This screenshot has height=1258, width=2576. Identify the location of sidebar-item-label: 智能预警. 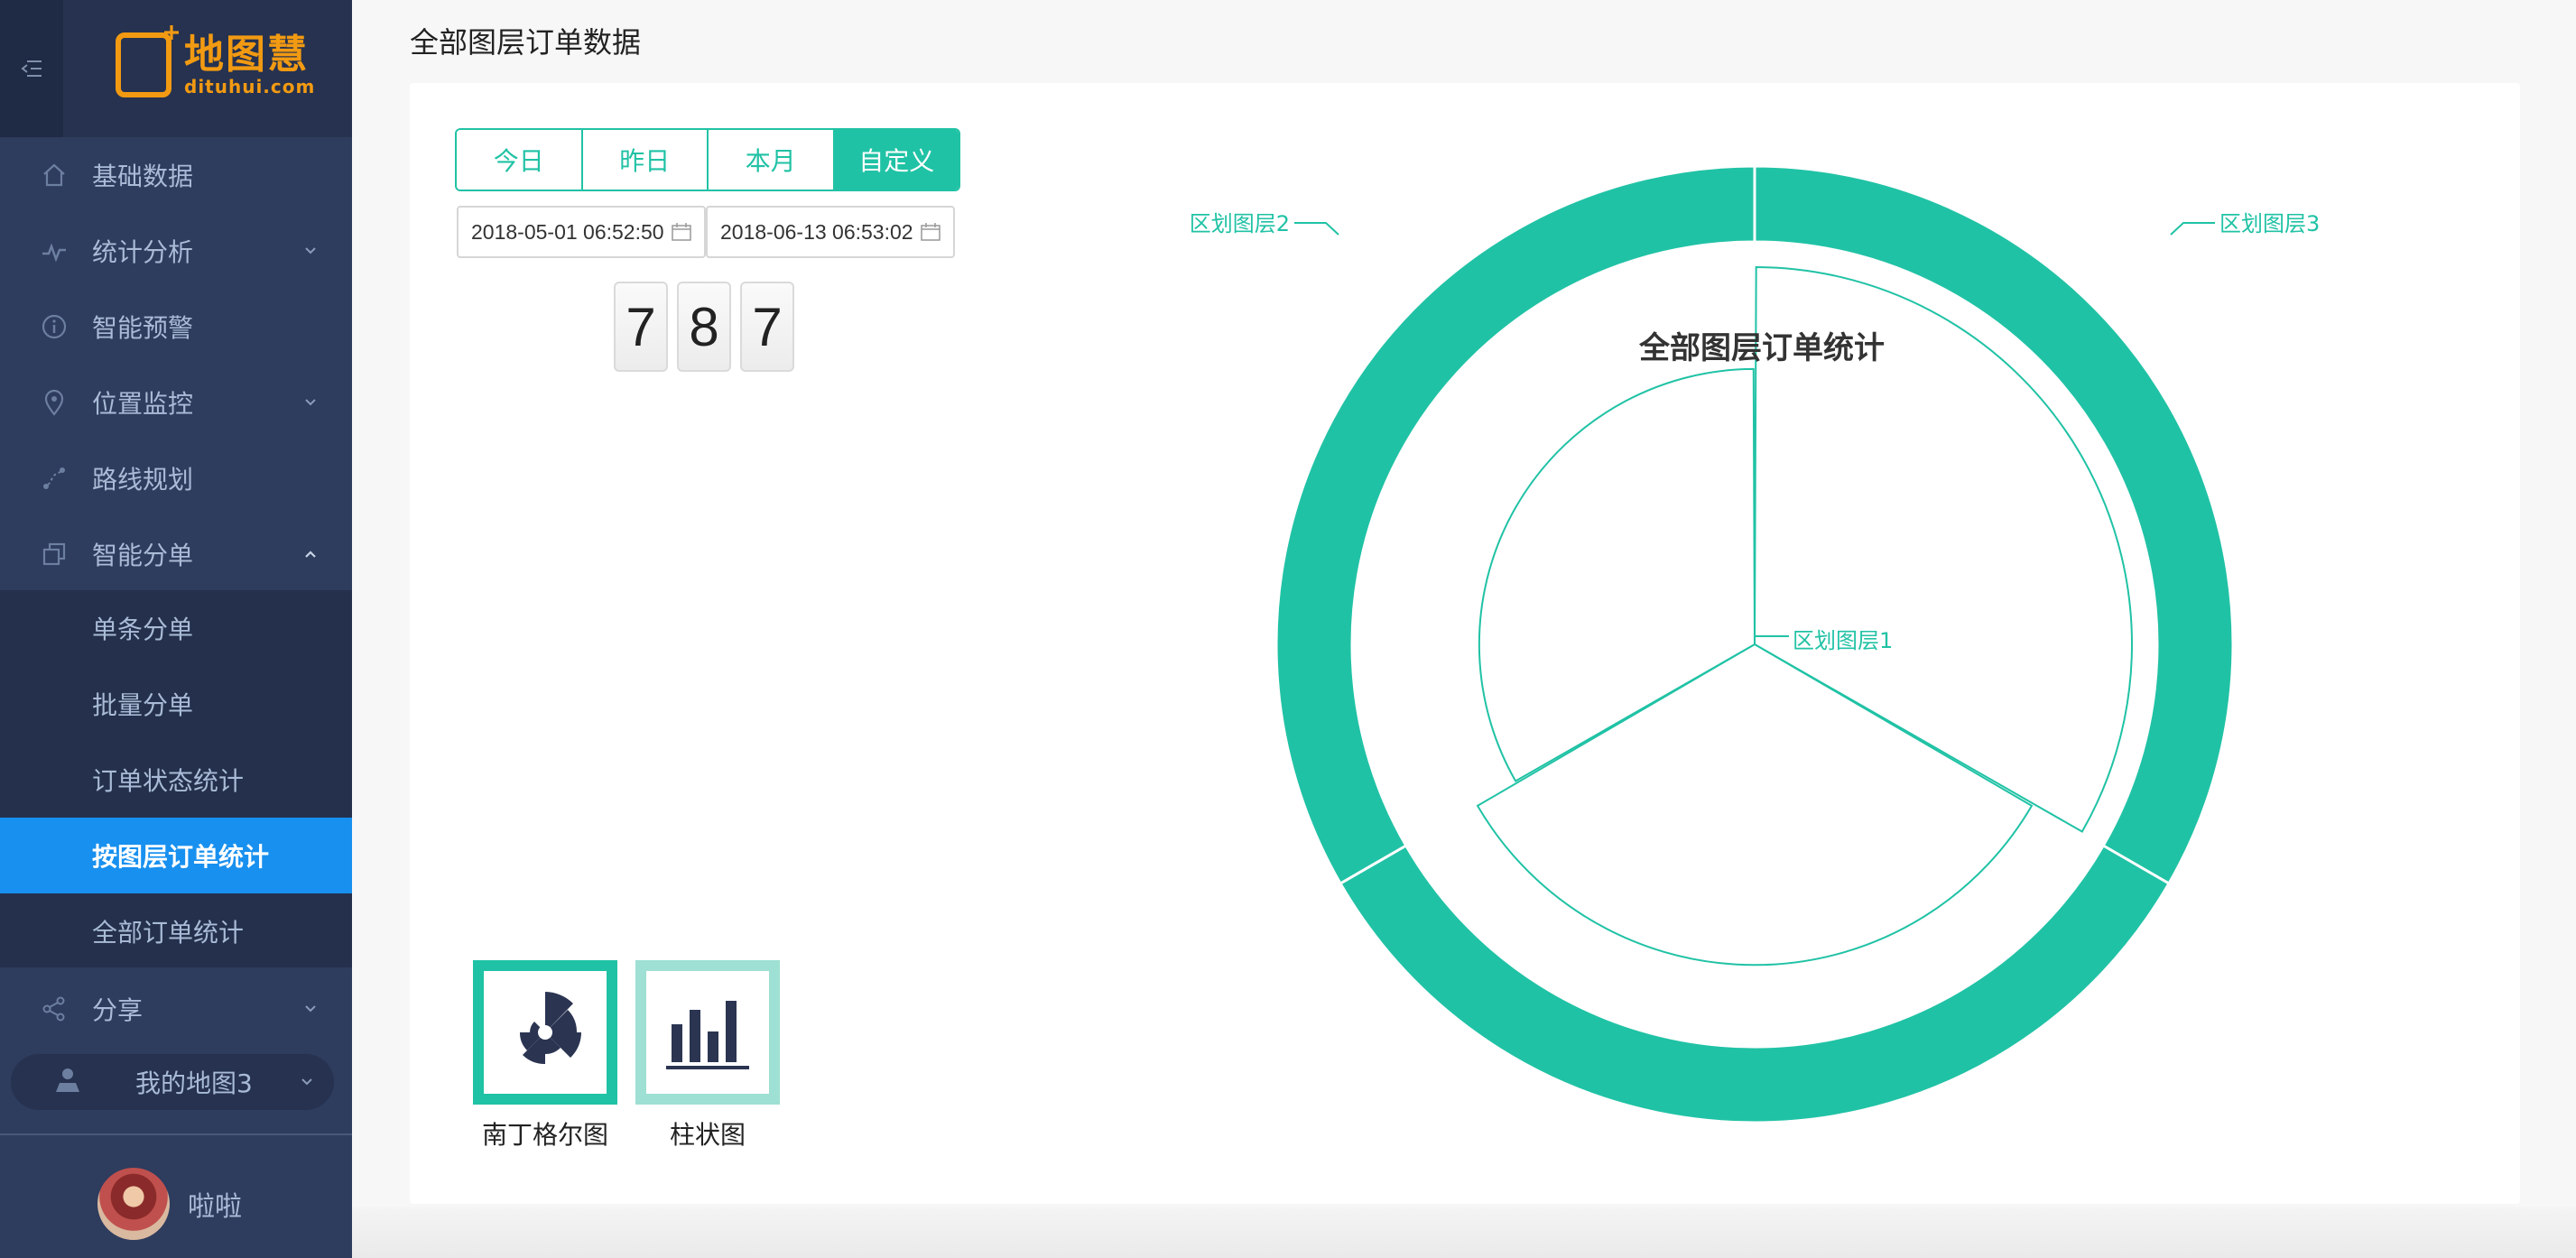
(143, 328).